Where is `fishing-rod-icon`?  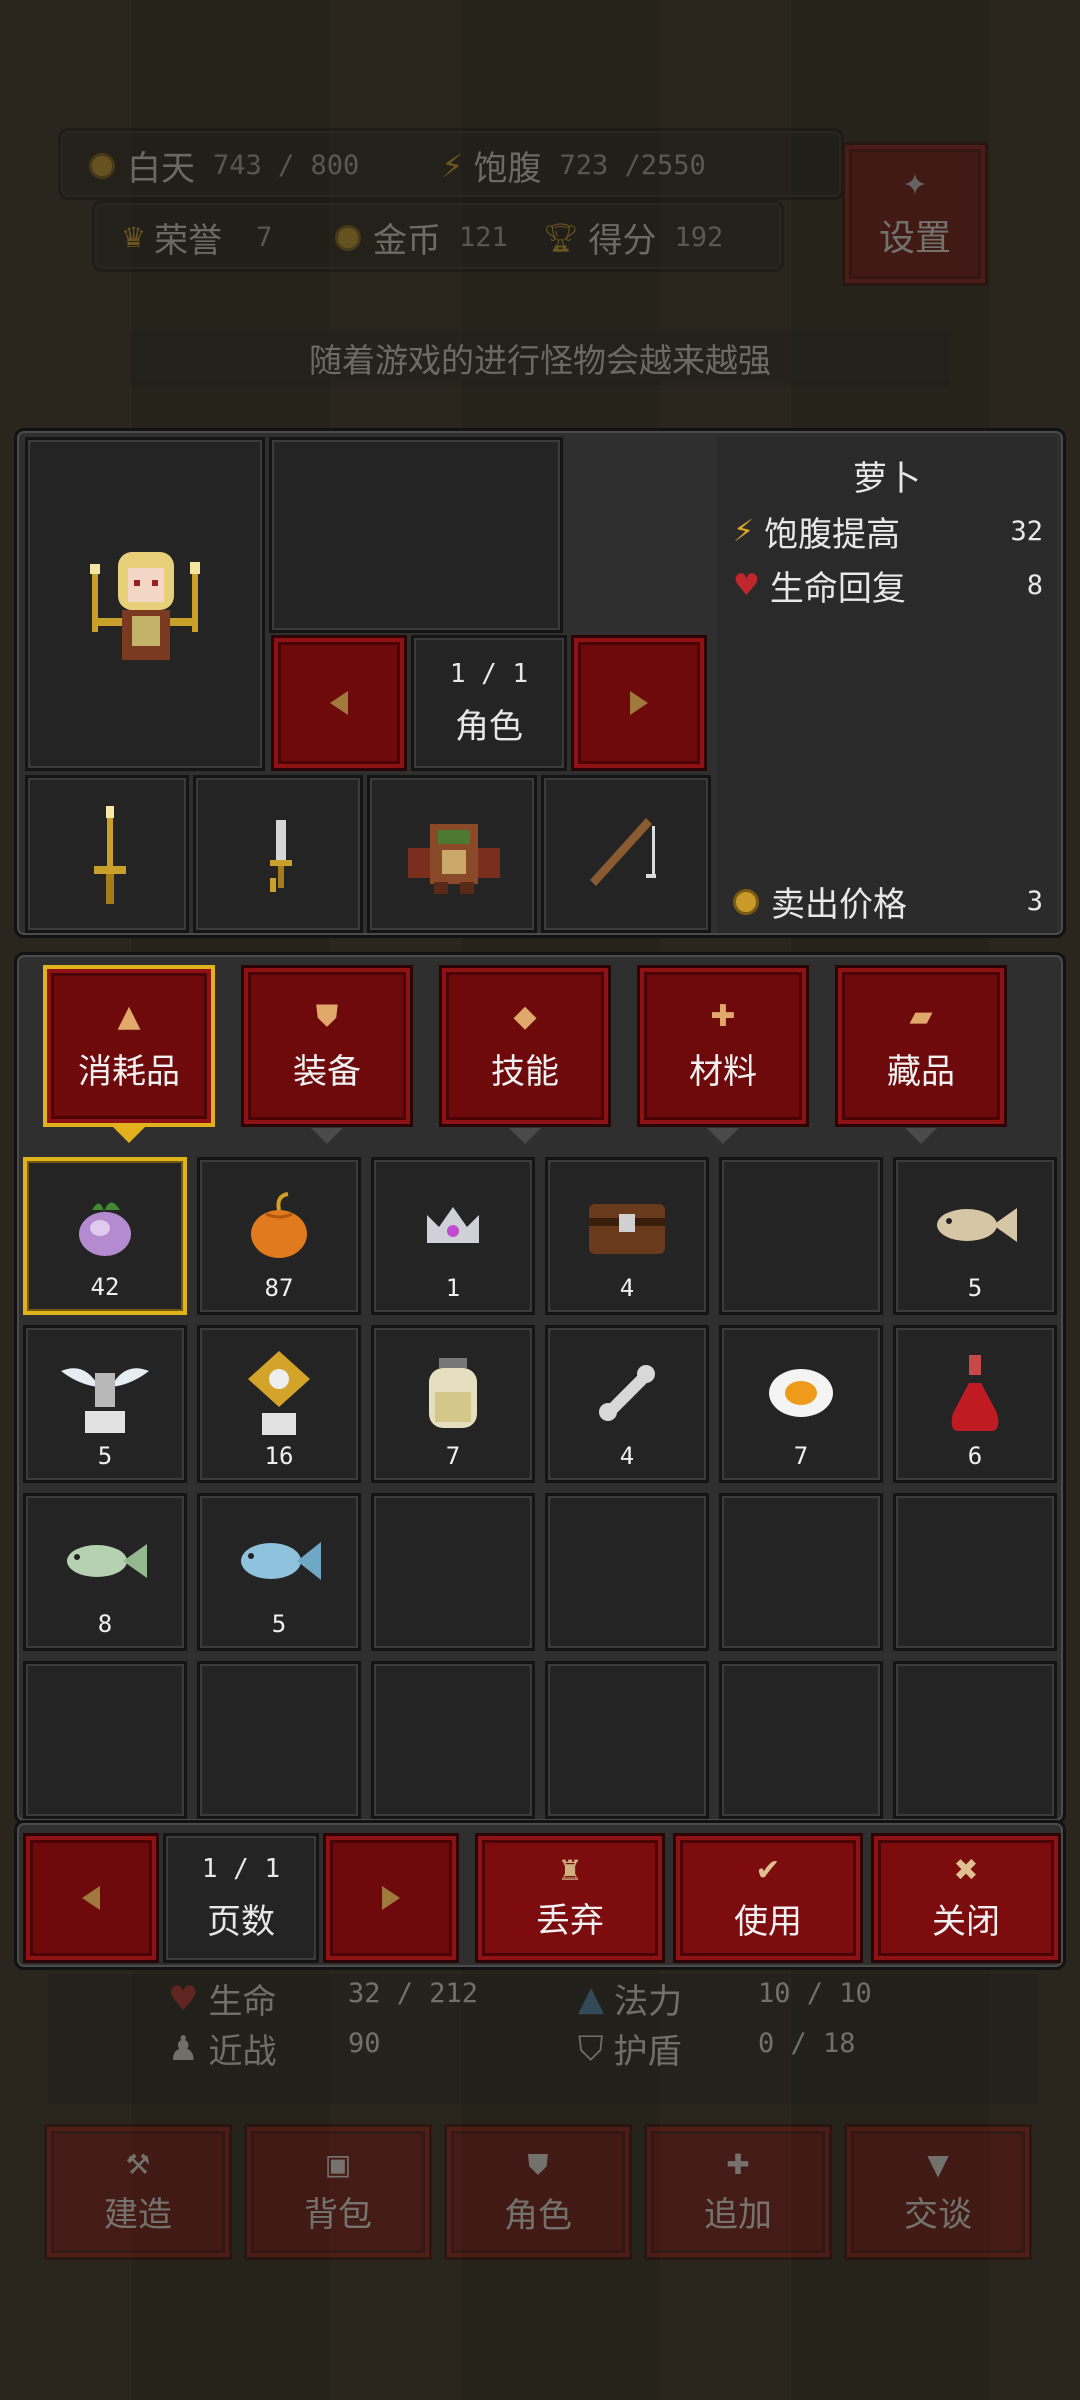 fishing-rod-icon is located at coordinates (623, 852).